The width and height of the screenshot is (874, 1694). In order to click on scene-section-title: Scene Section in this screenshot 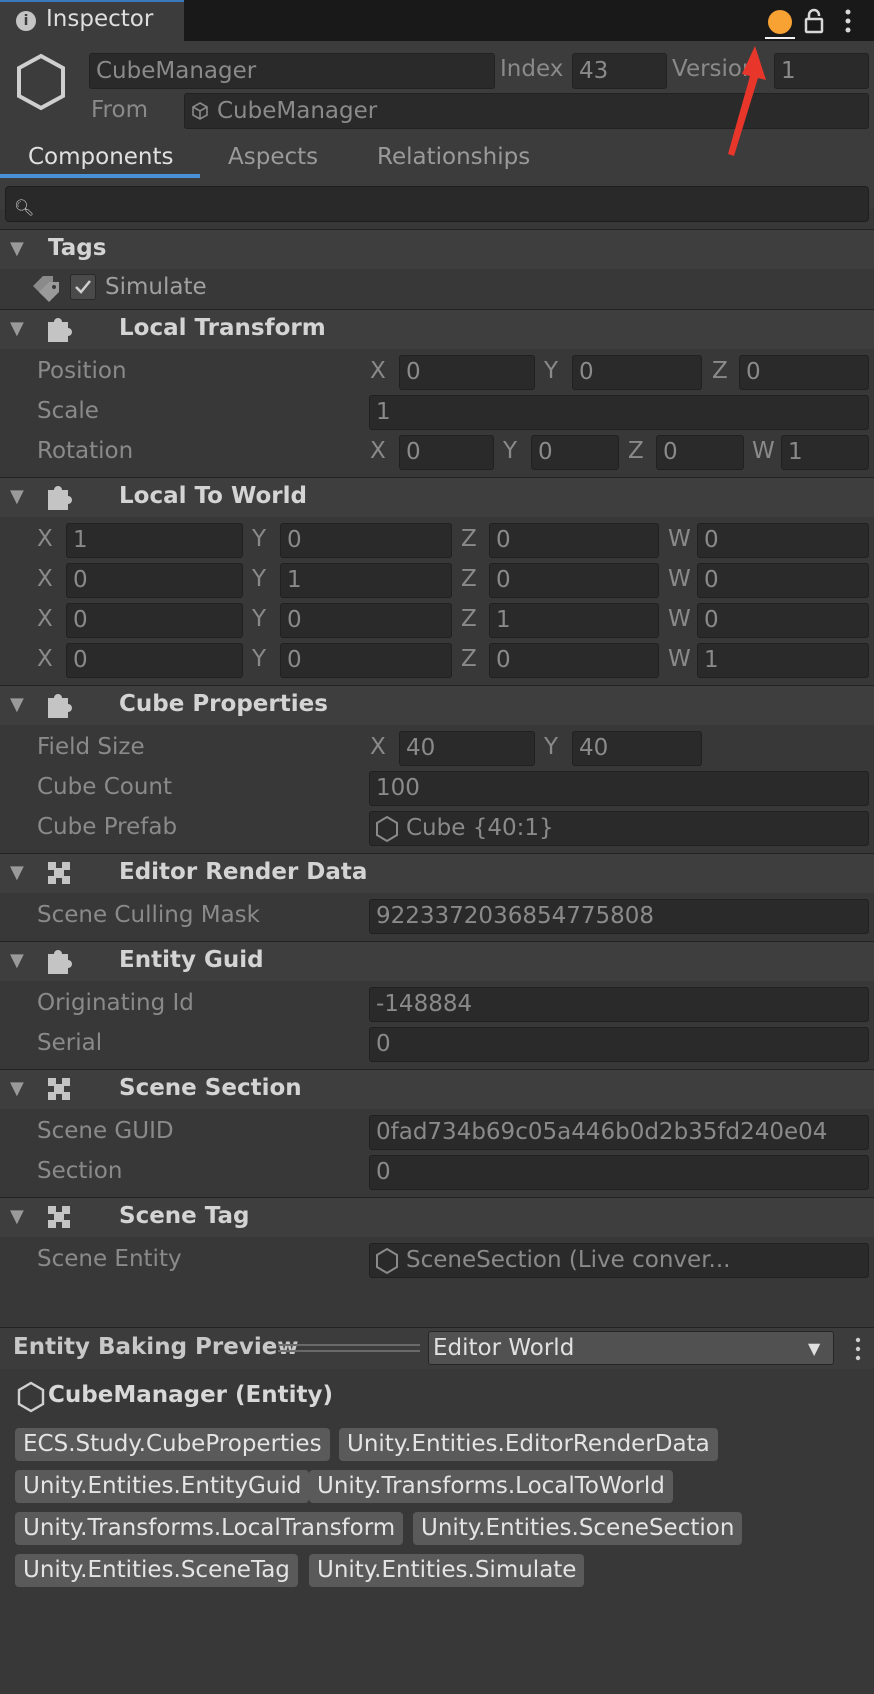, I will do `click(210, 1088)`.